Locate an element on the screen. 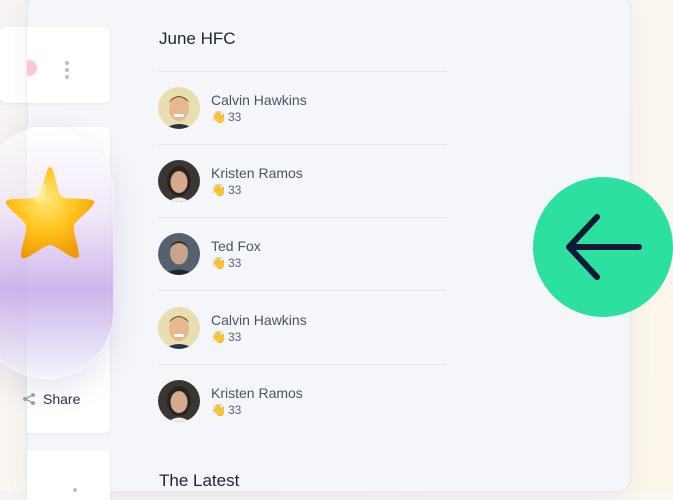 The height and width of the screenshot is (500, 673). share-button: Share is located at coordinates (51, 399).